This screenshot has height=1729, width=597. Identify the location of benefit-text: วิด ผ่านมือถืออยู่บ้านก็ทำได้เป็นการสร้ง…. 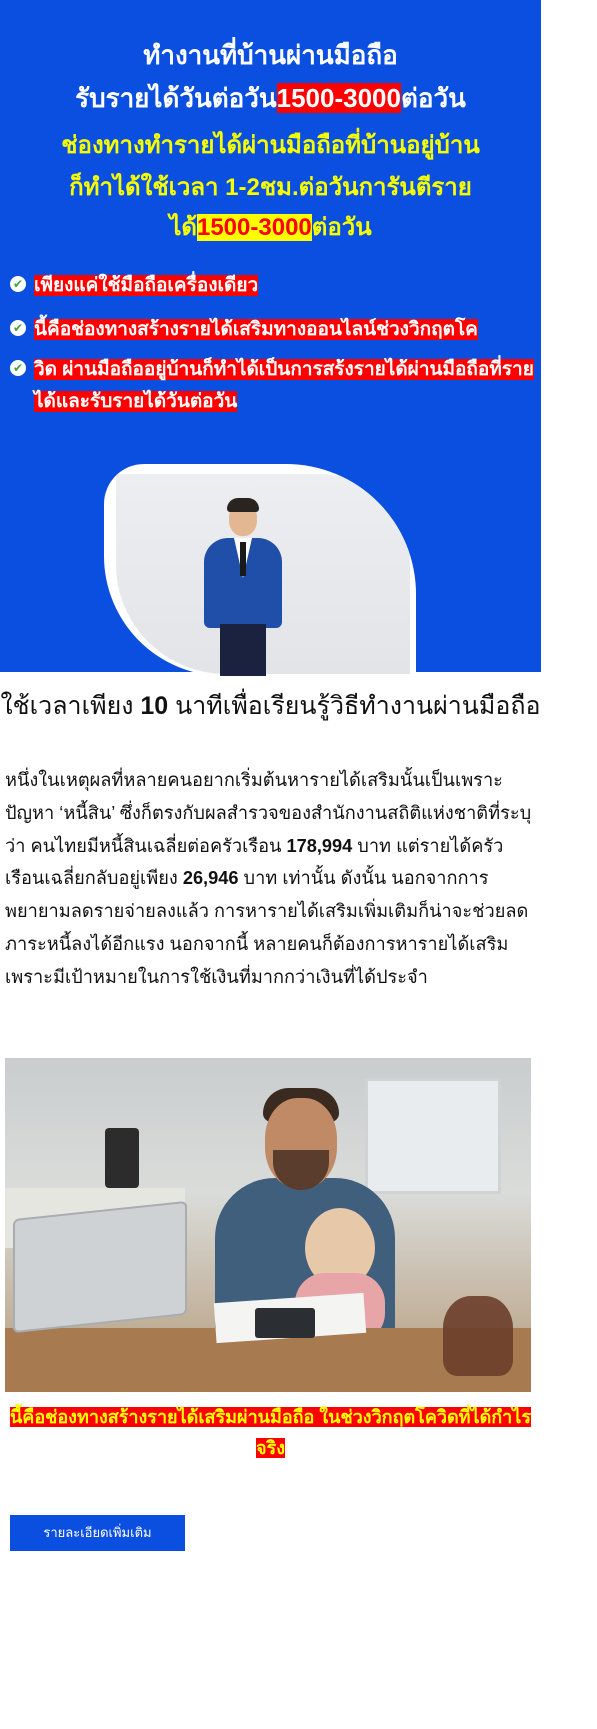
(284, 385).